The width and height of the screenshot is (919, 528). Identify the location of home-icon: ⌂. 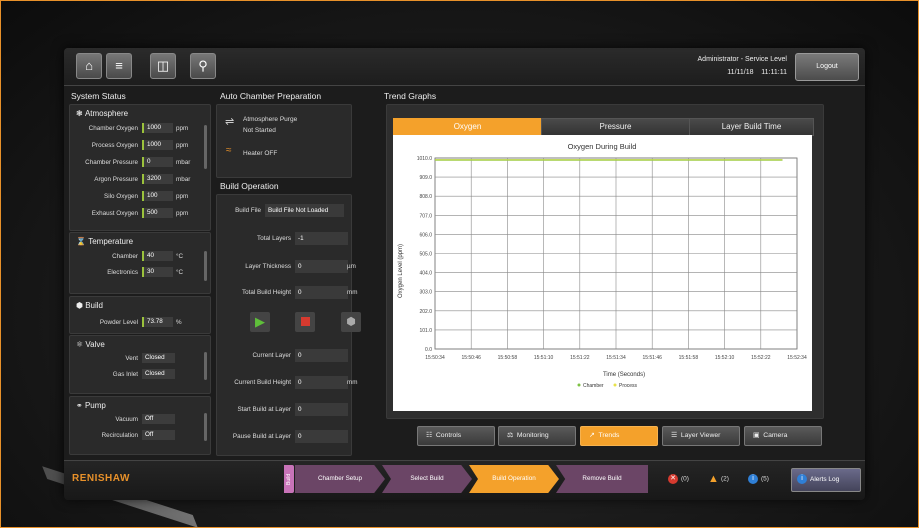
(89, 65).